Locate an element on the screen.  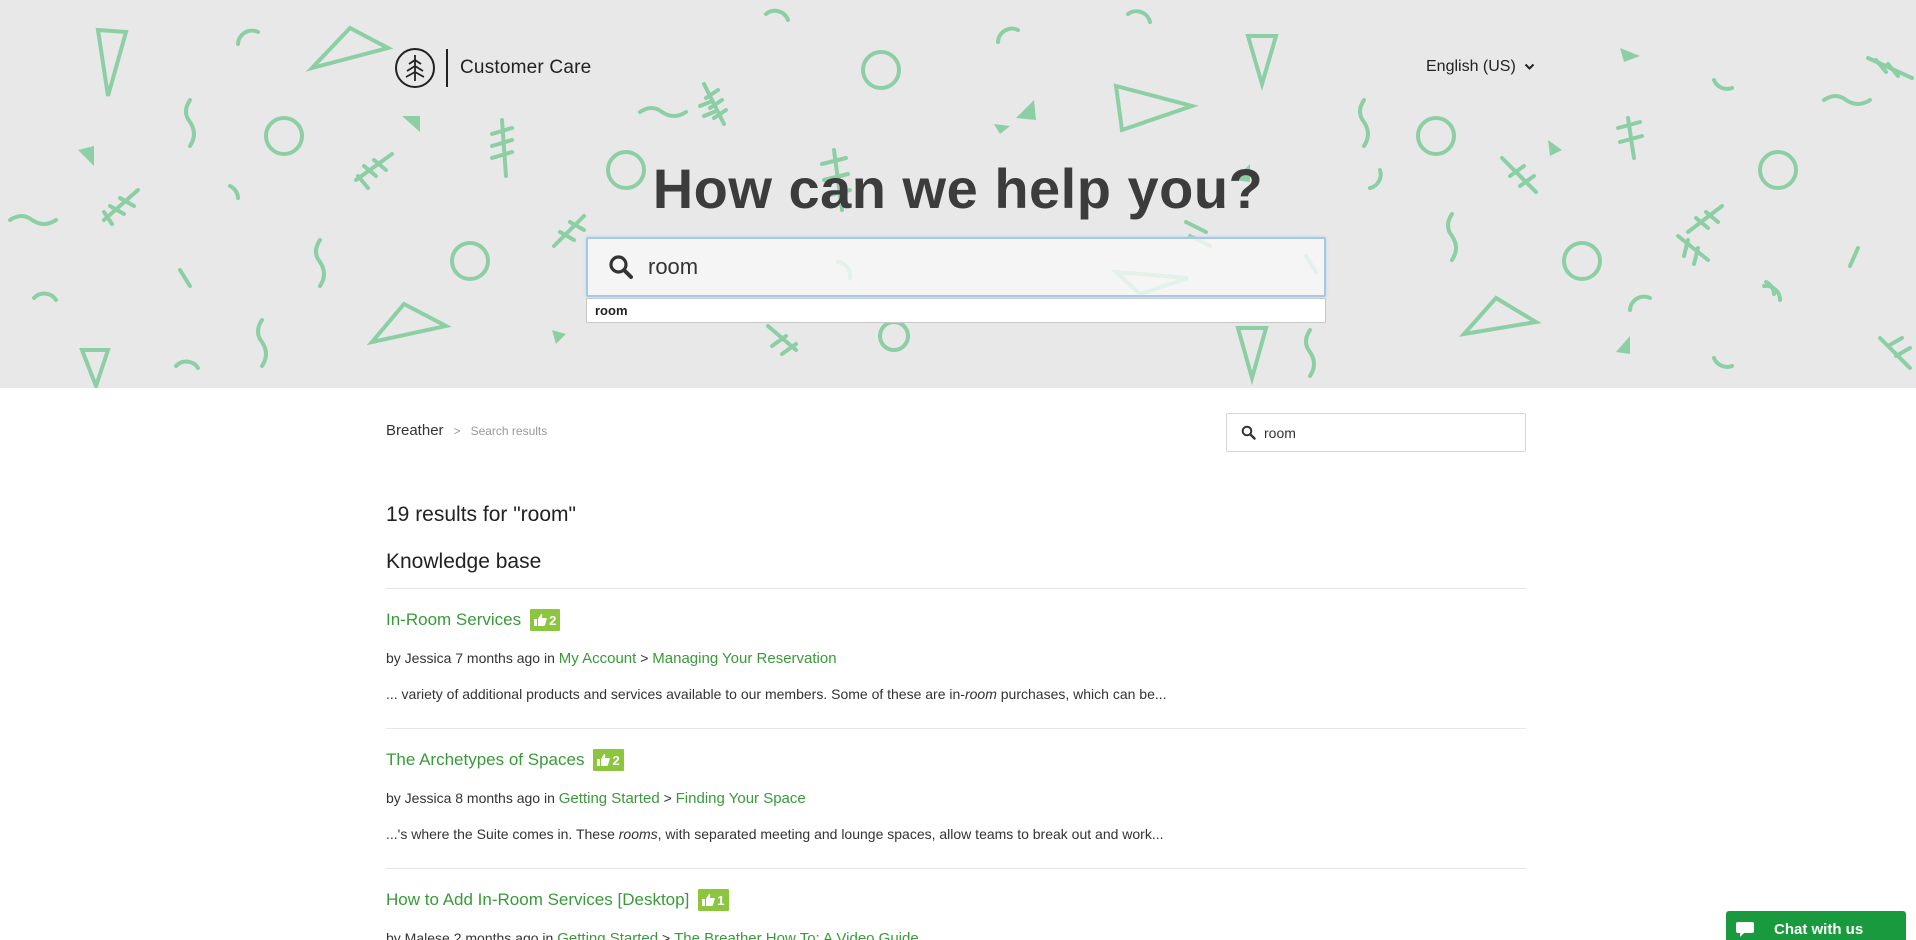
vote-badge: 1 is located at coordinates (713, 900).